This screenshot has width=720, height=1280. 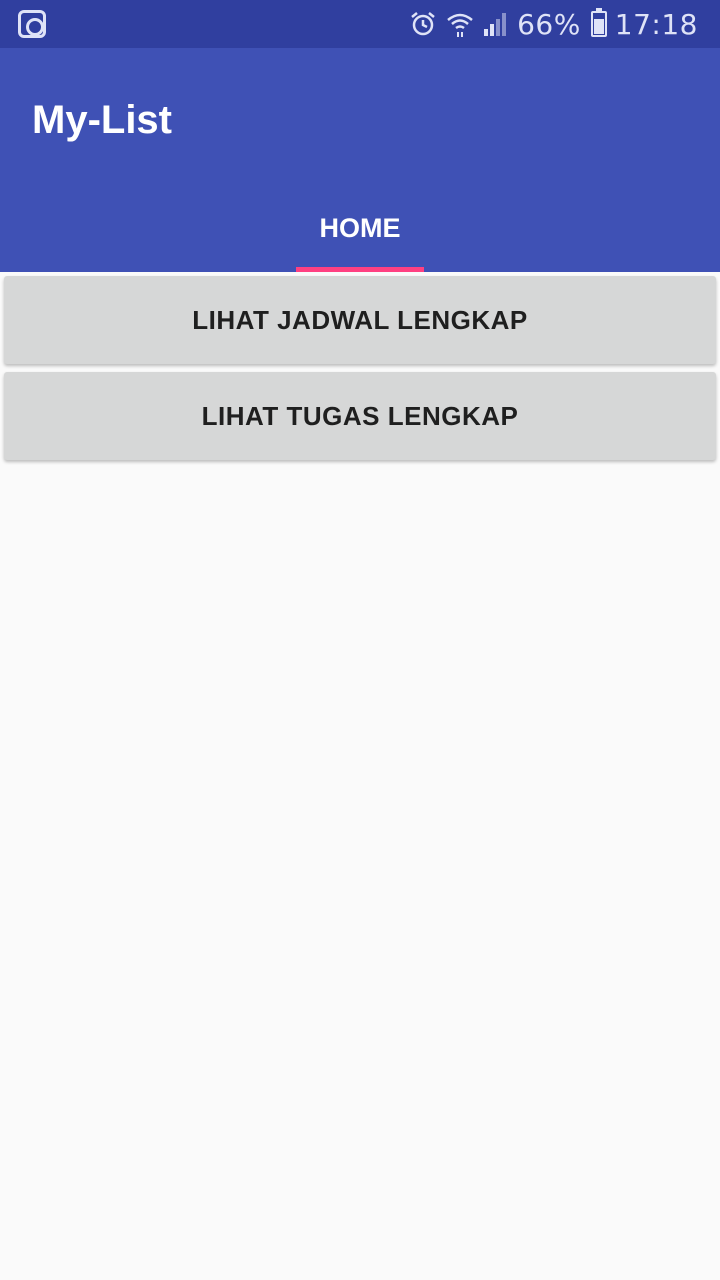 I want to click on status-bar: 66% 17:18, so click(x=360, y=24).